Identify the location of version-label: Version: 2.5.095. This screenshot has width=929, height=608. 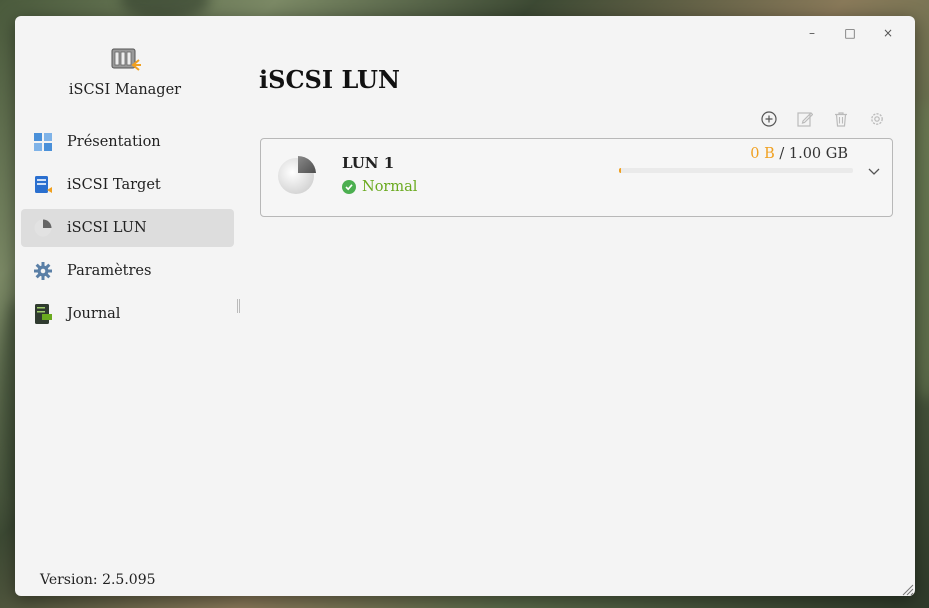
(98, 580).